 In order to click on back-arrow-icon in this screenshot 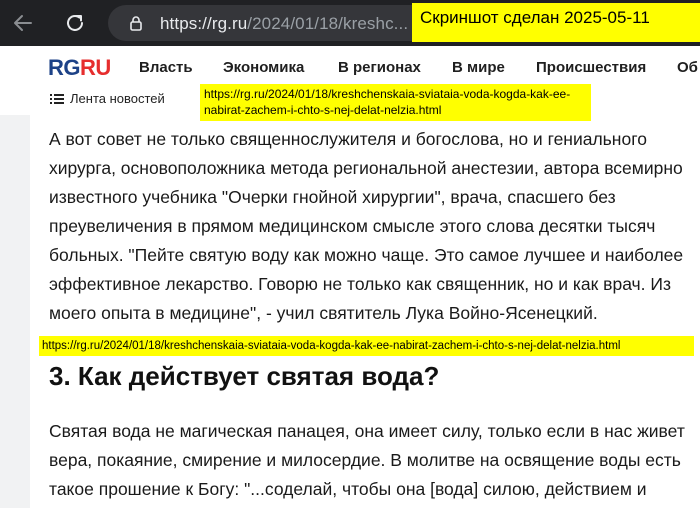, I will do `click(23, 23)`.